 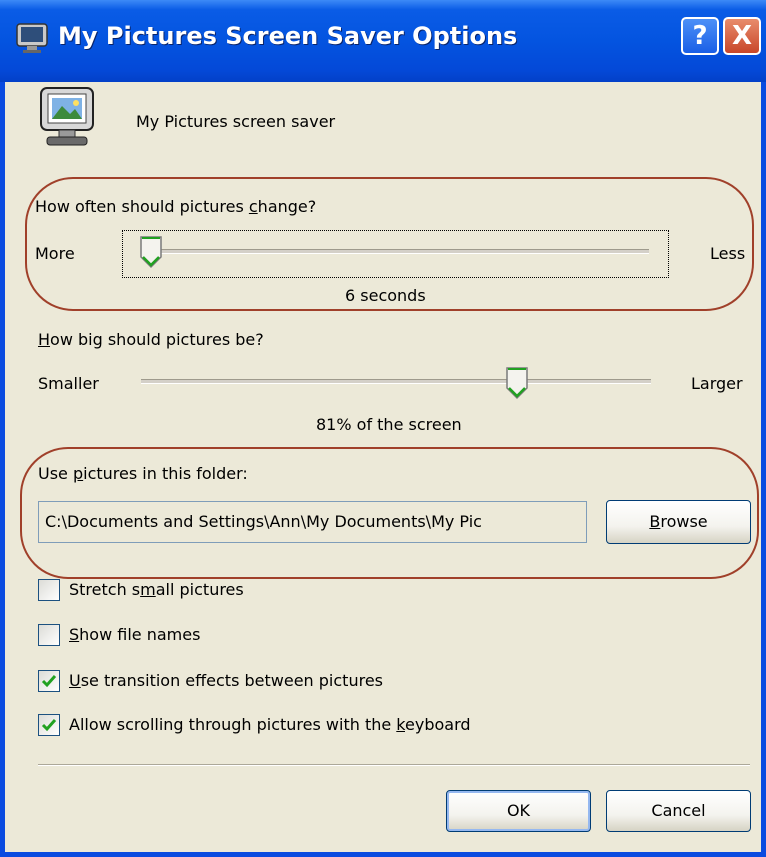 I want to click on show-file-names-label: Show file names, so click(x=135, y=634).